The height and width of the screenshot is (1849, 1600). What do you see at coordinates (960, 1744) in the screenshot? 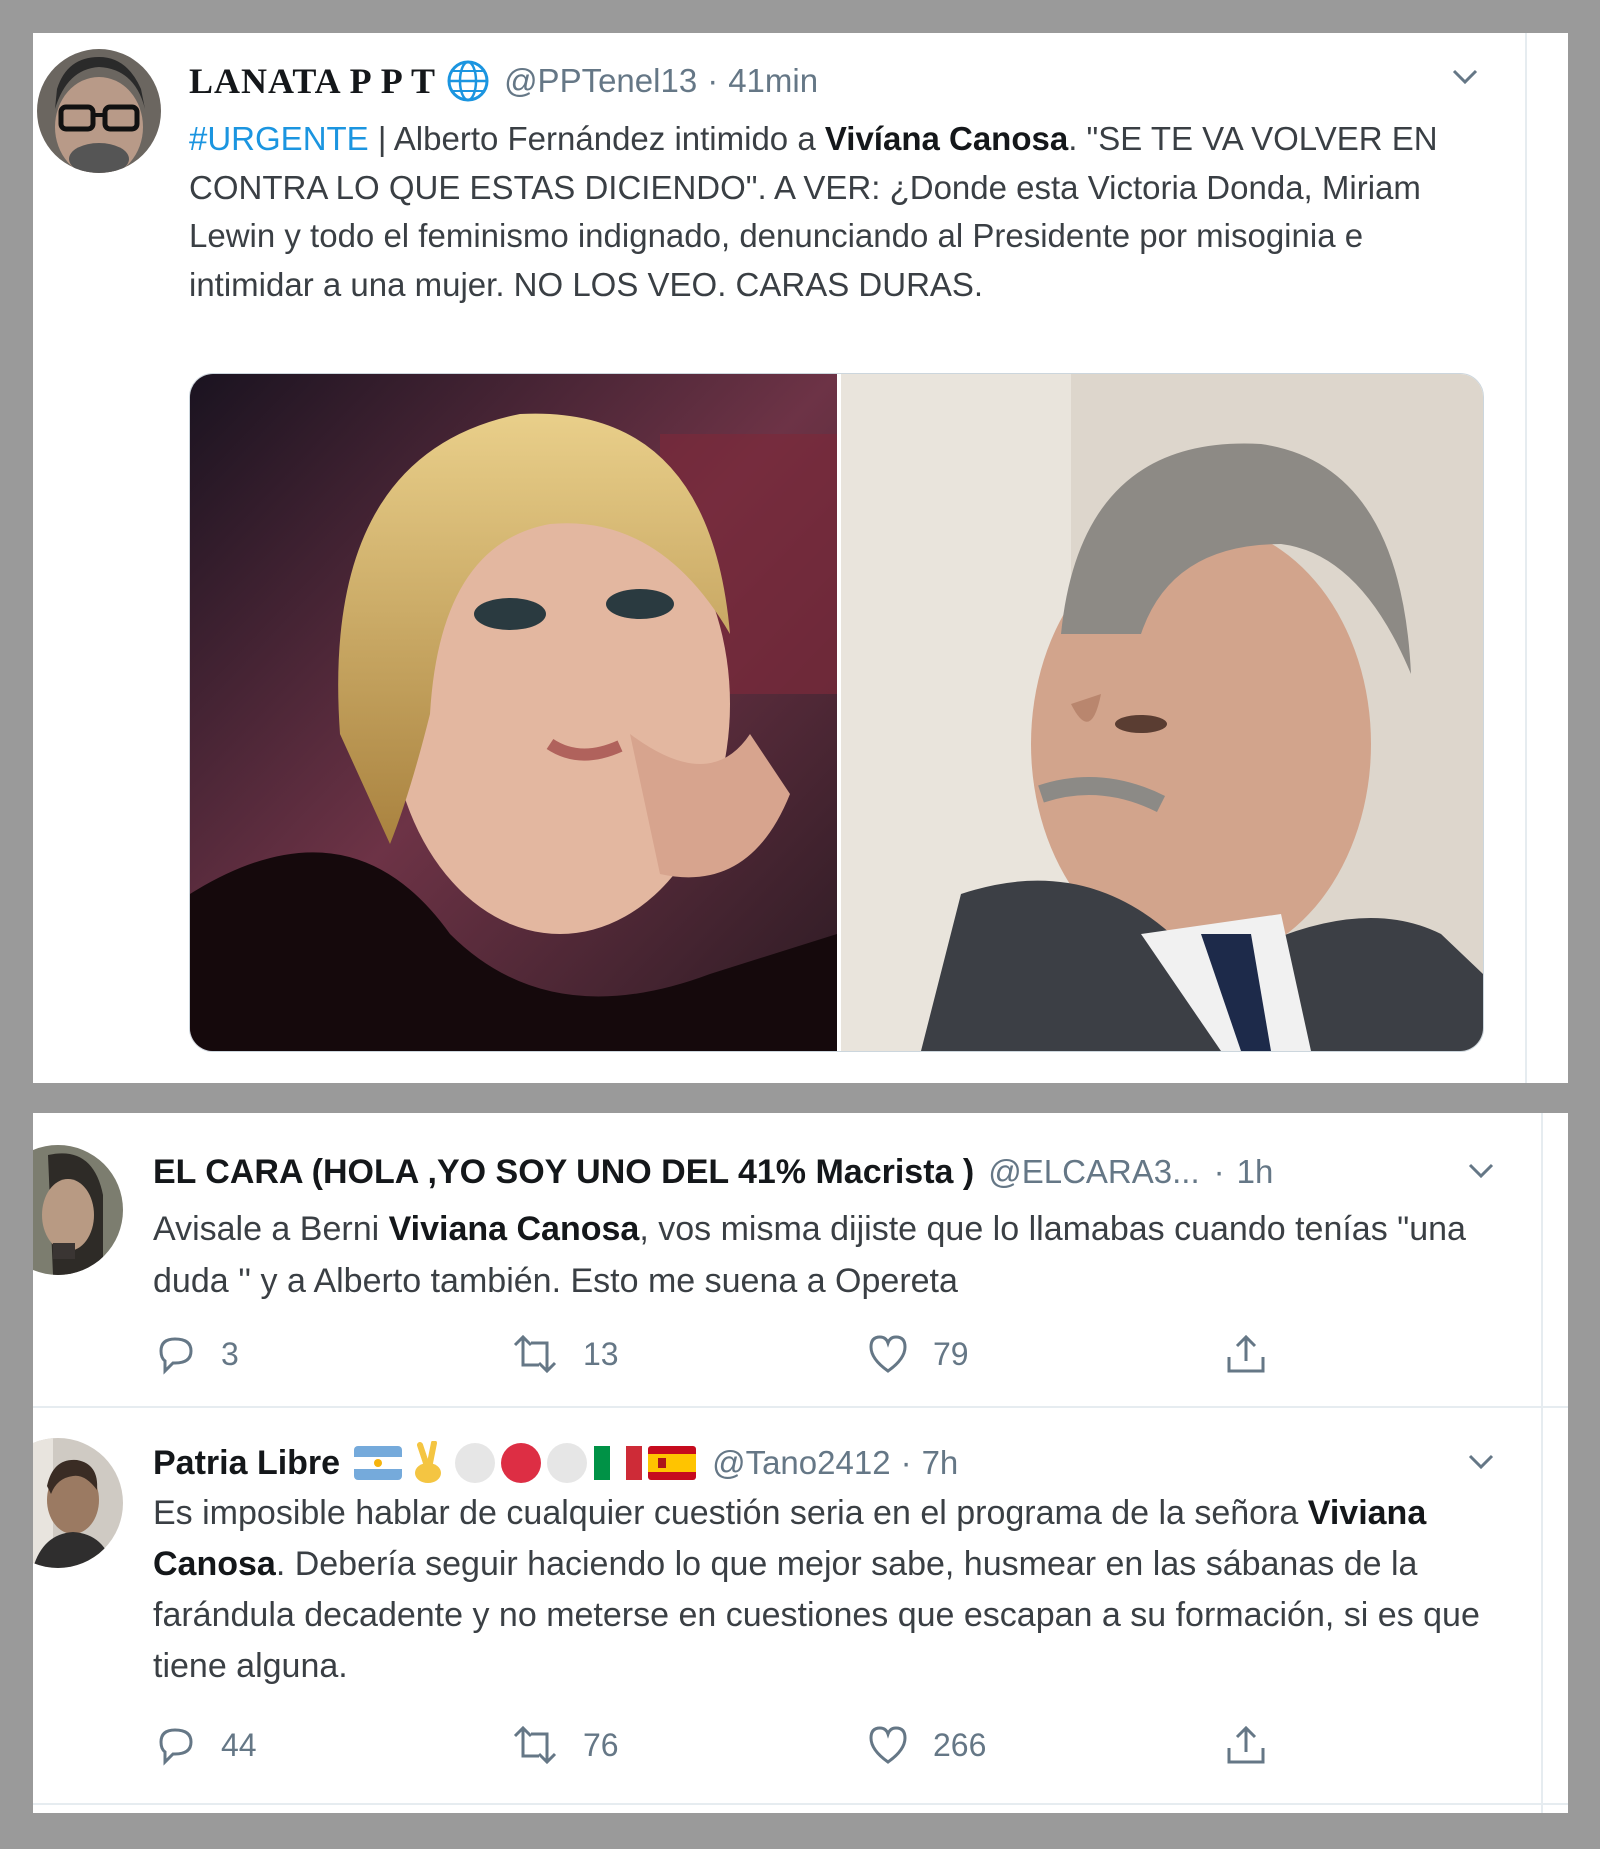
I see `like-count: 266` at bounding box center [960, 1744].